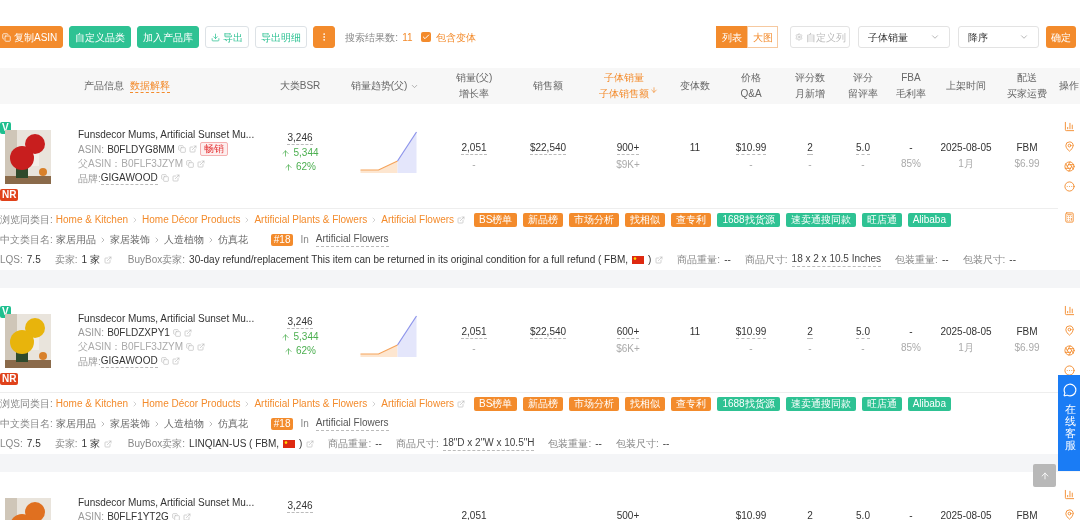  What do you see at coordinates (1069, 423) in the screenshot?
I see `online-support-tab: 在线客服` at bounding box center [1069, 423].